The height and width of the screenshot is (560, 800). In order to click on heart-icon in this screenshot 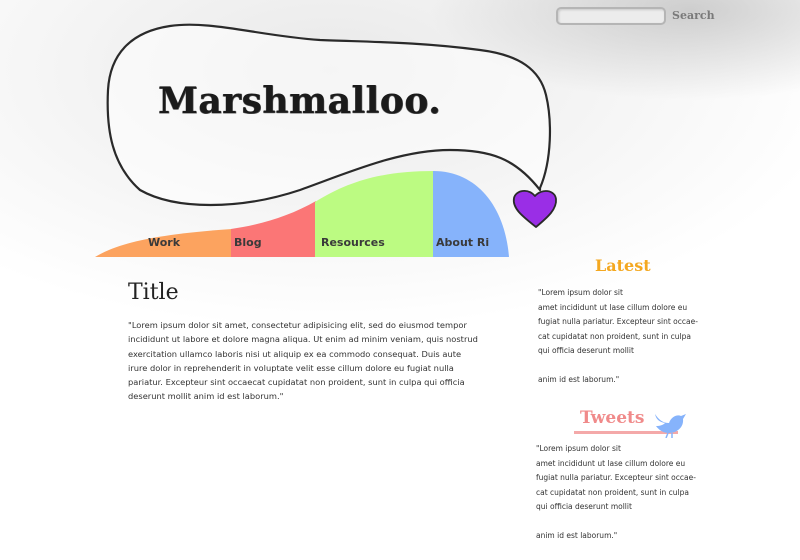, I will do `click(534, 209)`.